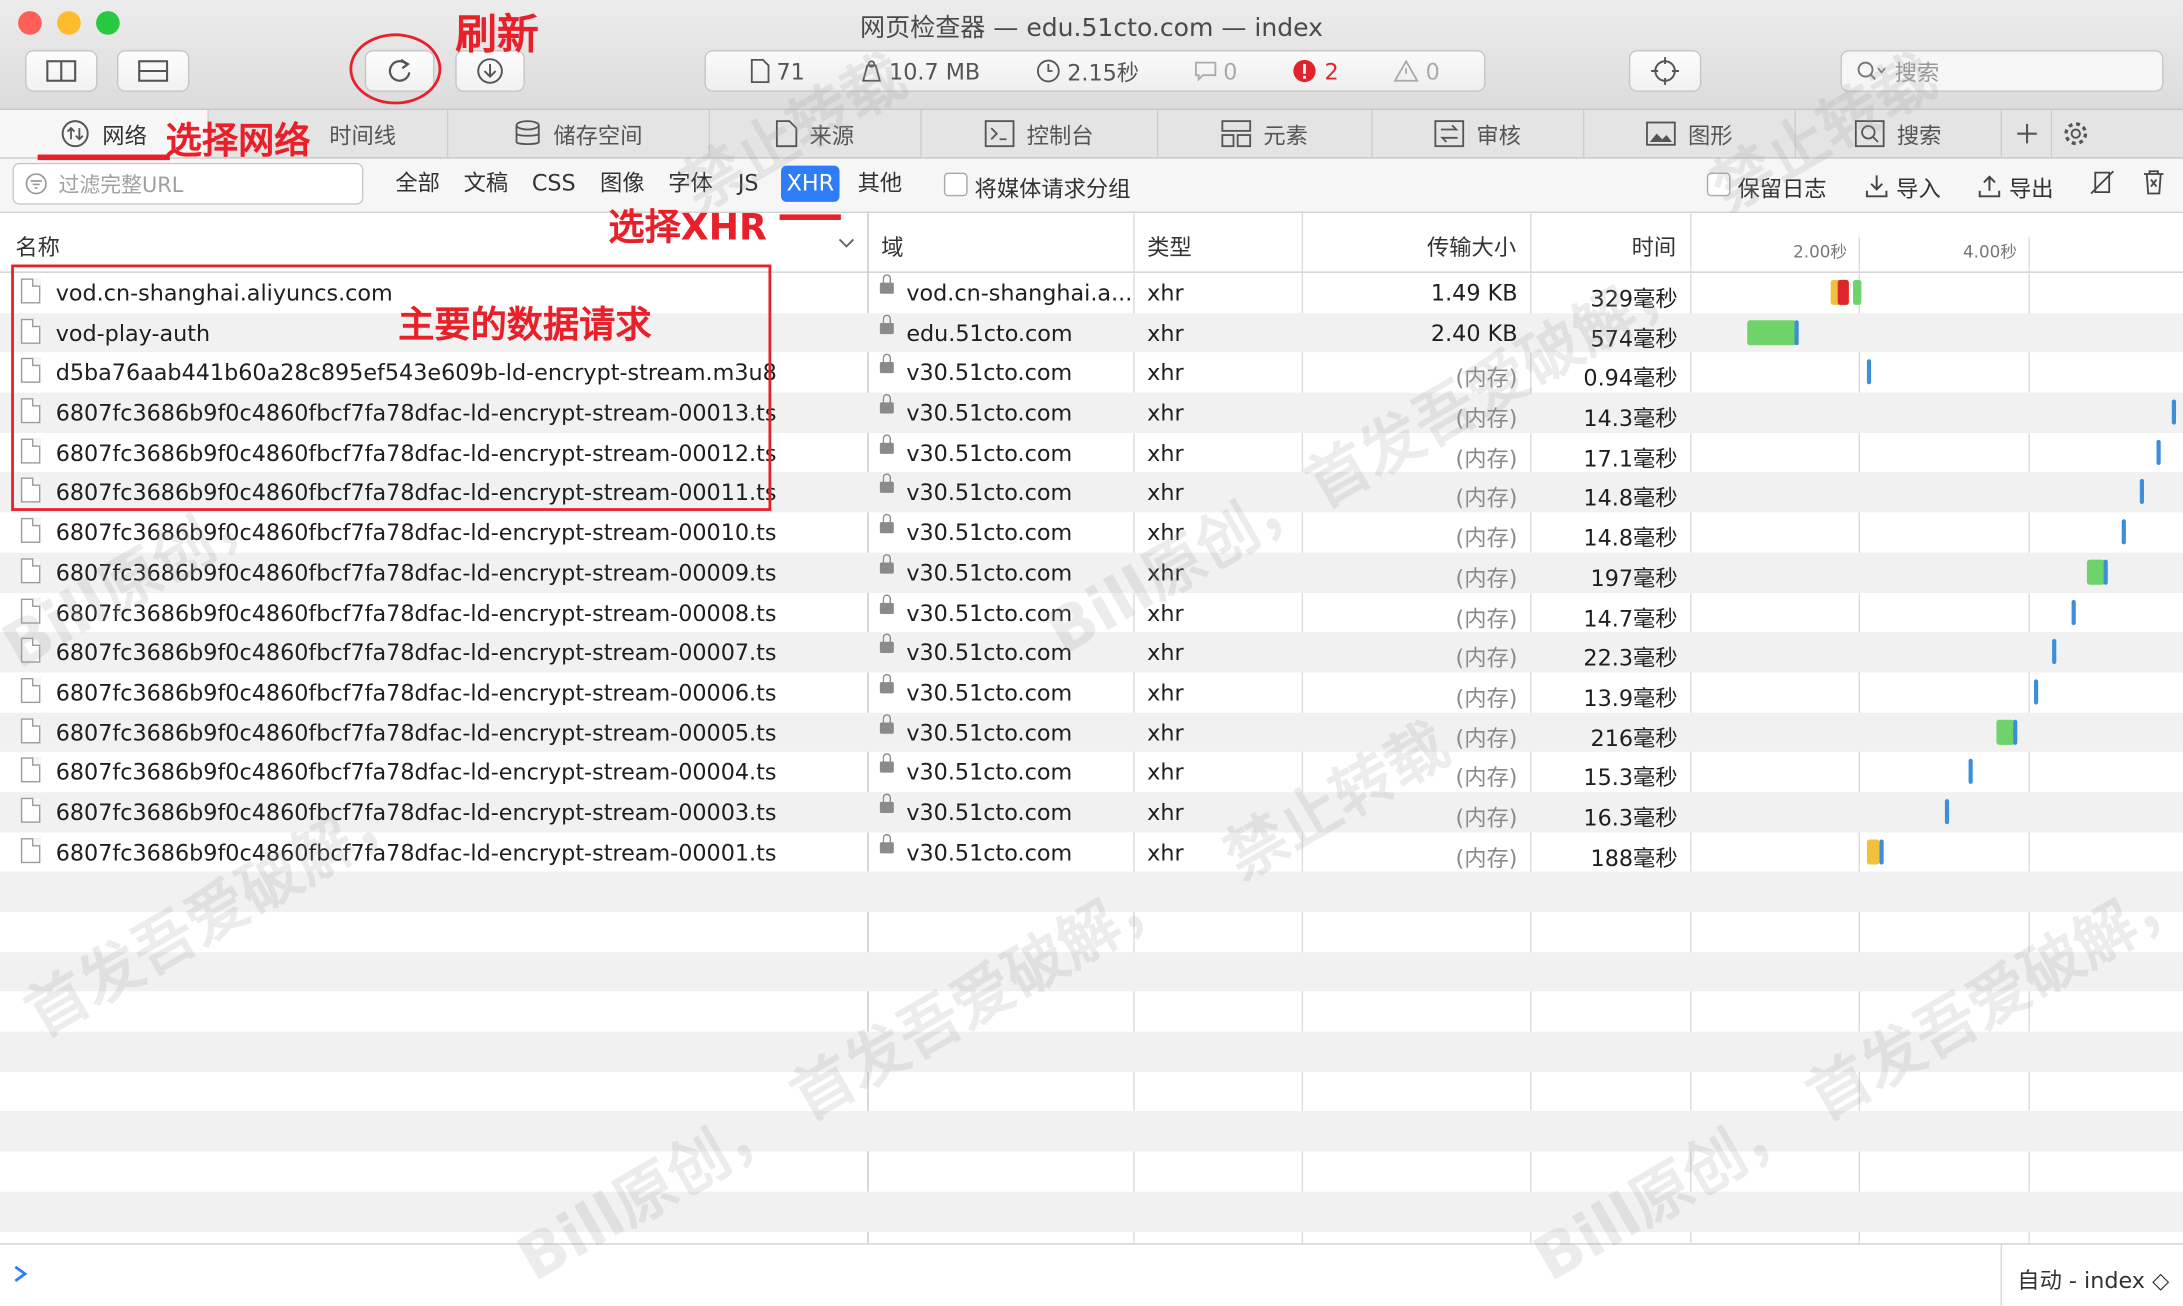 Image resolution: width=2183 pixels, height=1306 pixels. Describe the element at coordinates (238, 142) in the screenshot. I see `annotation-select-network: 选择网络` at that location.